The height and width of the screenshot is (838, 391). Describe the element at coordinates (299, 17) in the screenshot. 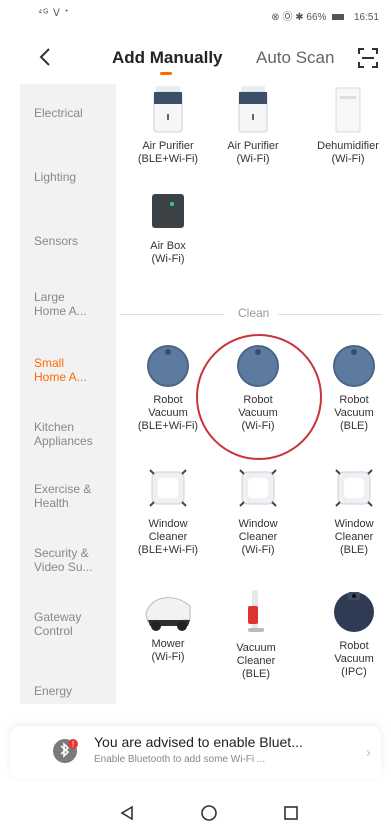

I see `status-icons-text: ⊗ Ⓞ ✱ 66%` at that location.